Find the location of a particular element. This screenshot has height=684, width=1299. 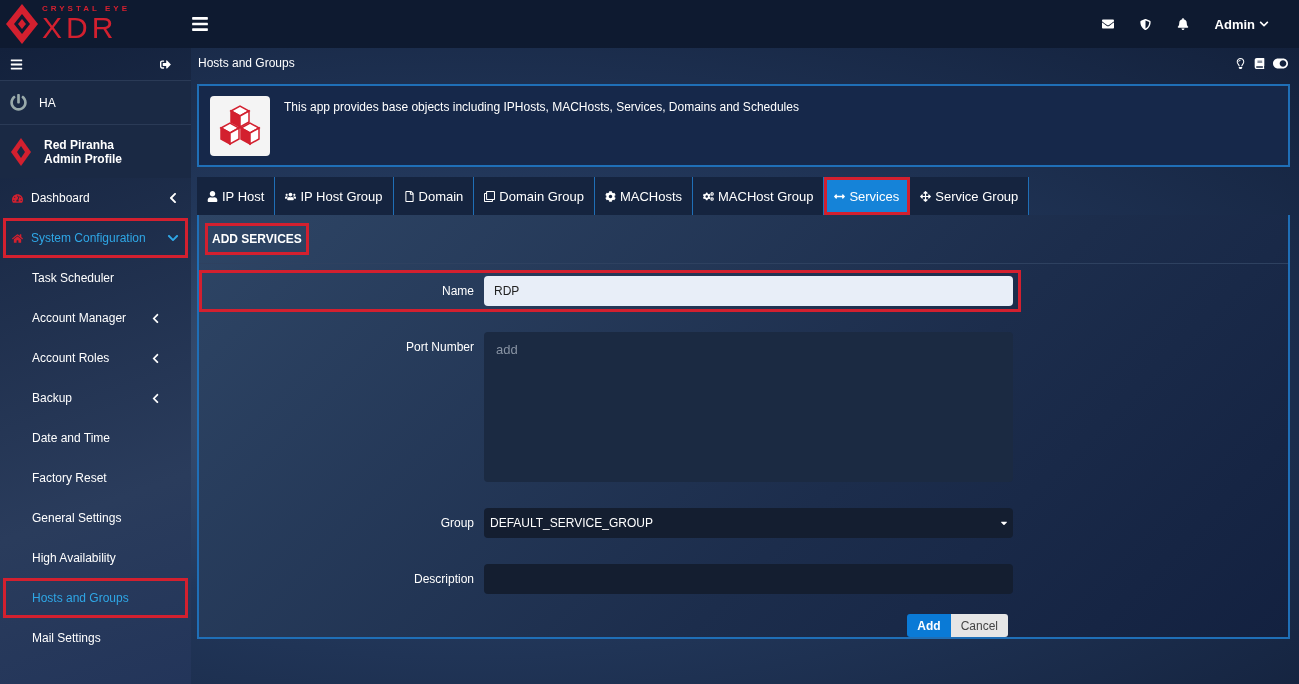

text-field is located at coordinates (748, 579).